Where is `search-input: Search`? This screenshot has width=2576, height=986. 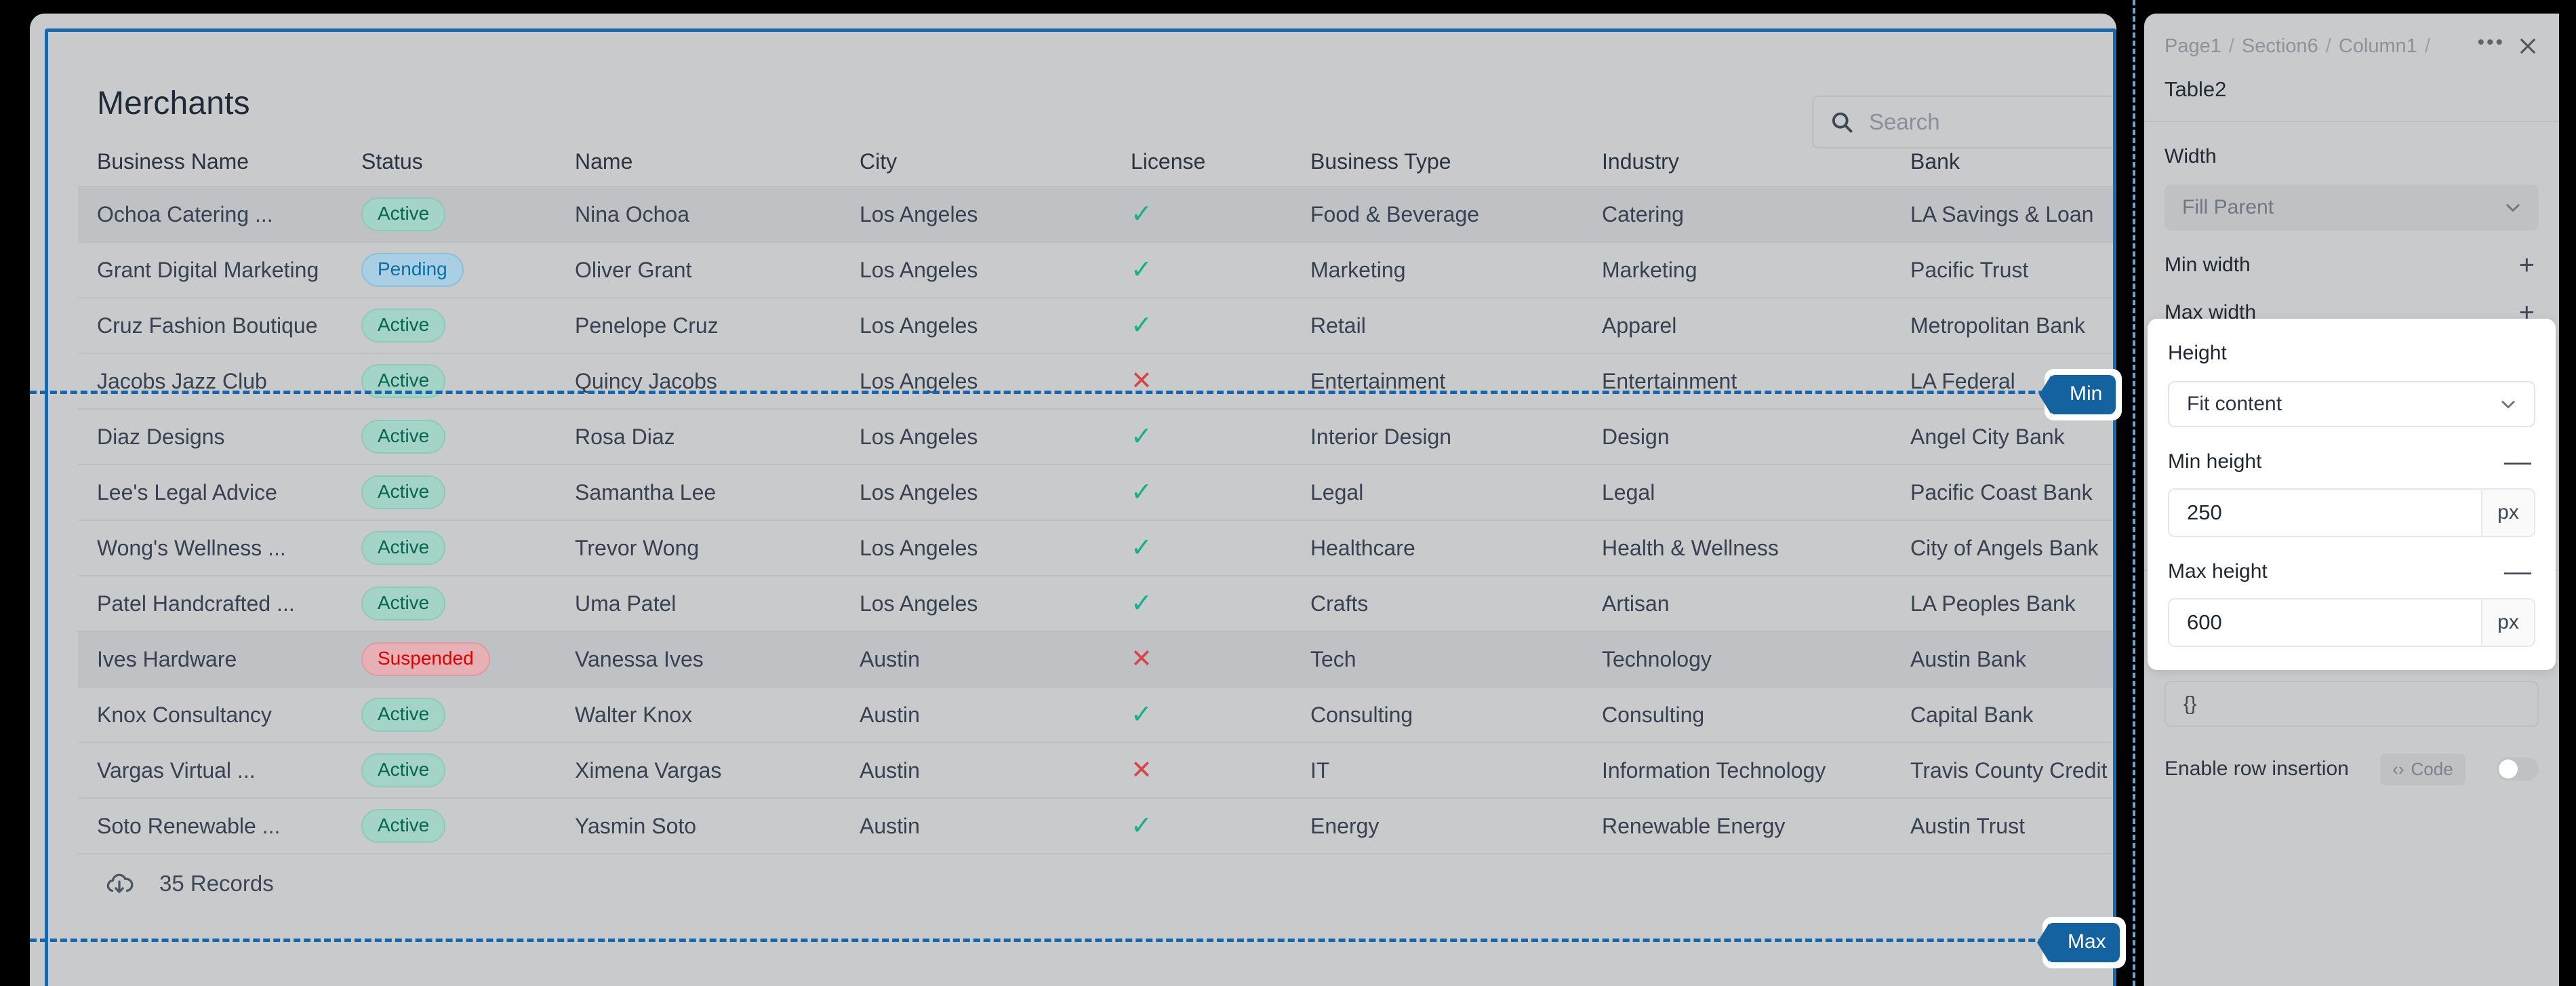 search-input: Search is located at coordinates (1964, 123).